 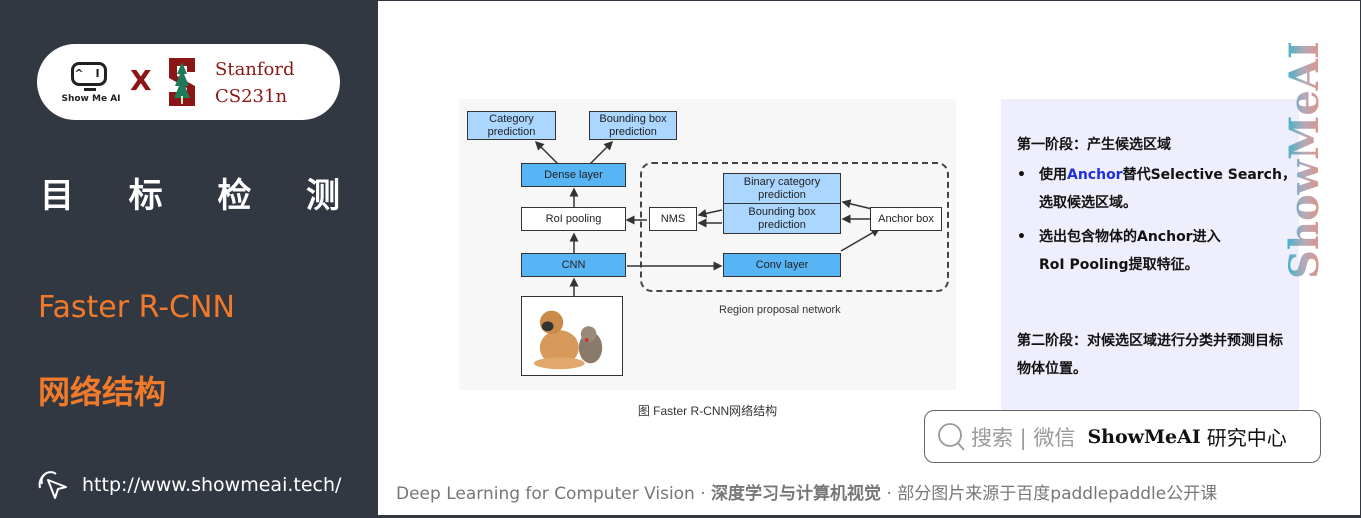 I want to click on input-image-dog-cat, so click(x=572, y=336).